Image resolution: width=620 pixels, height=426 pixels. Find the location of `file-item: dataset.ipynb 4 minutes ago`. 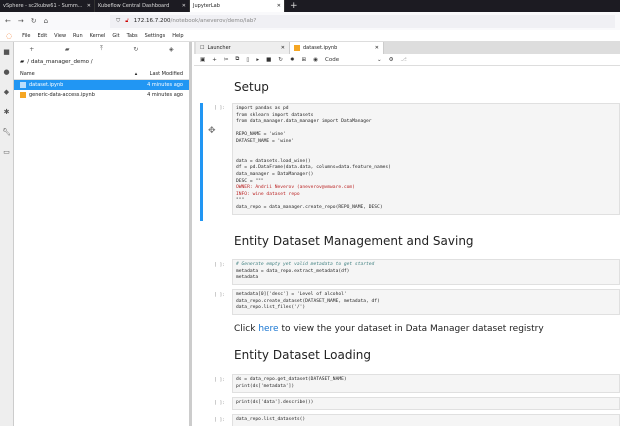

file-item: dataset.ipynb 4 minutes ago is located at coordinates (101, 85).